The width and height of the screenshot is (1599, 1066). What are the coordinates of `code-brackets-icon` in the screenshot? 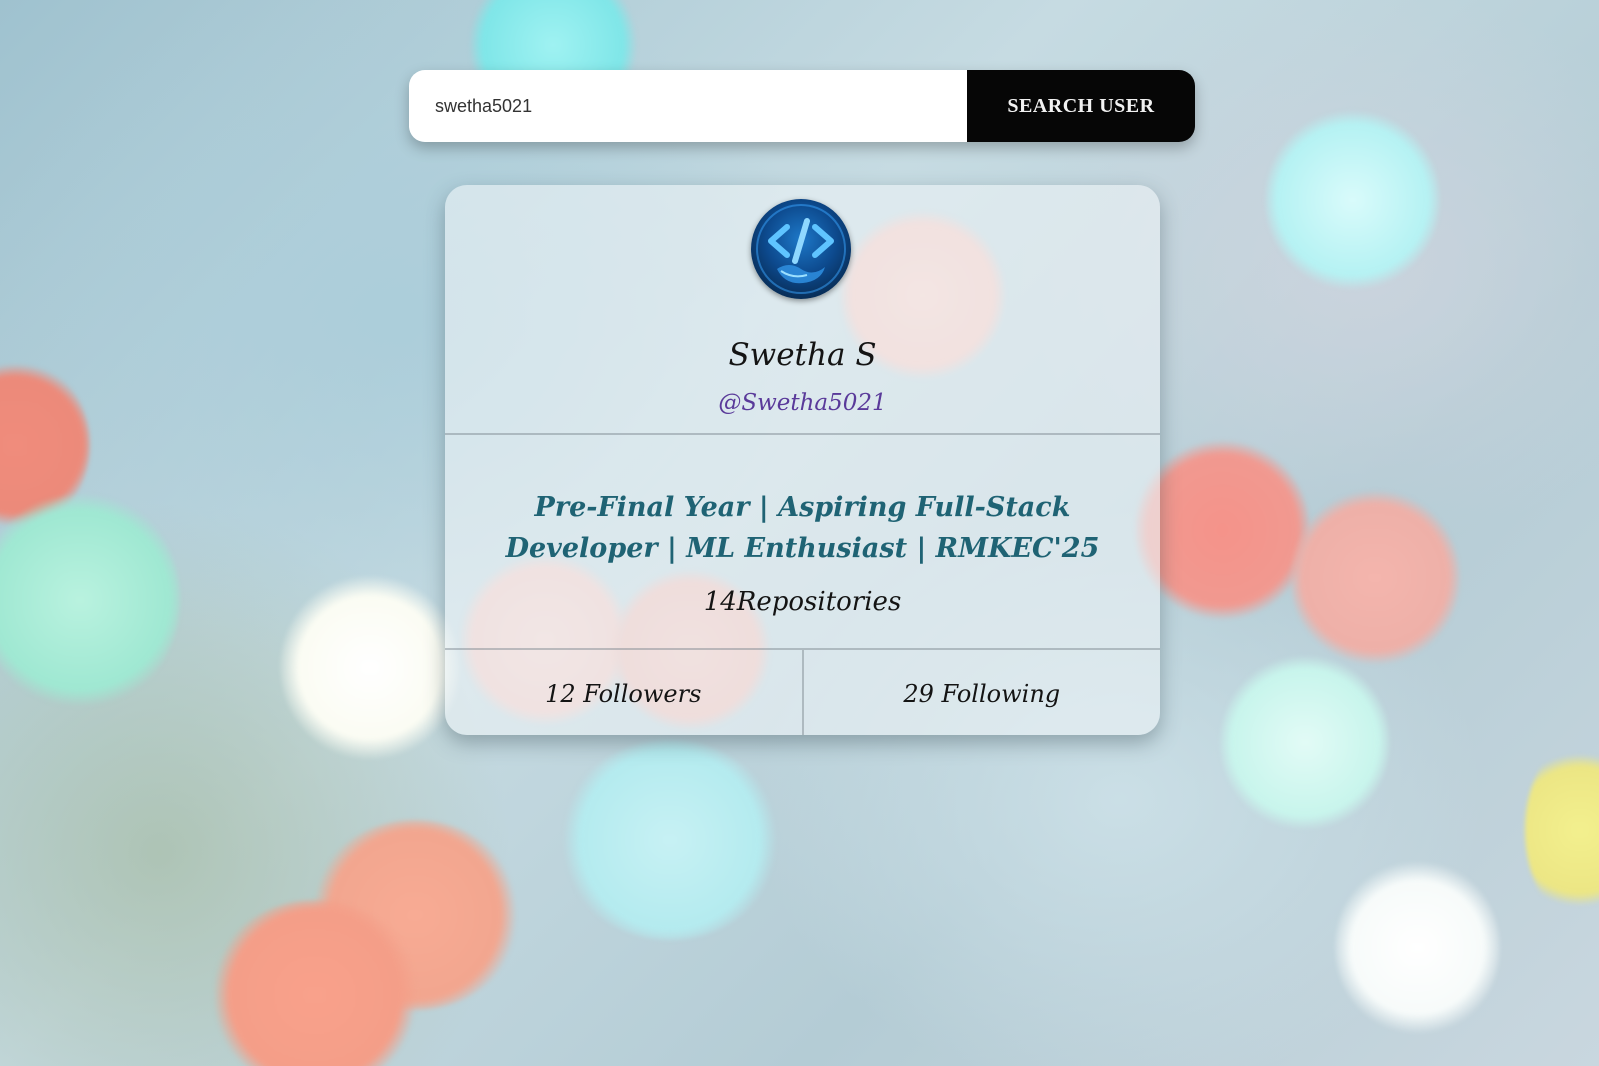 It's located at (801, 249).